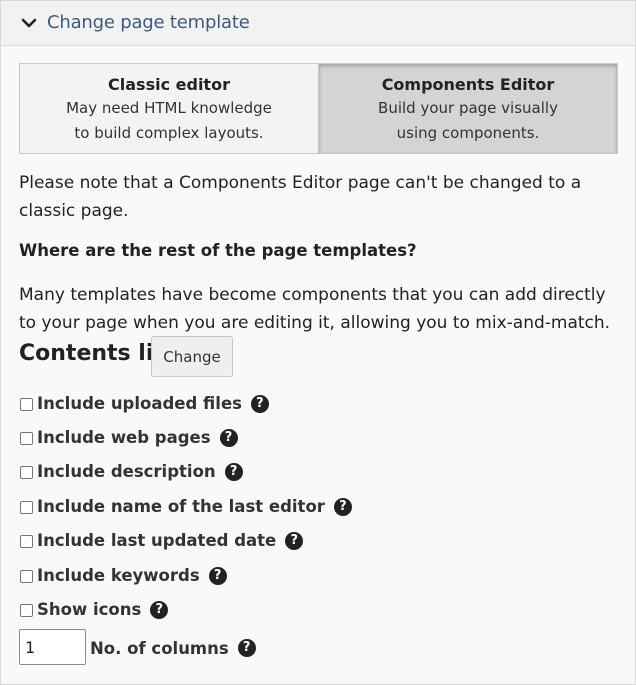 The image size is (636, 685). What do you see at coordinates (26, 507) in the screenshot?
I see `include-last-editor-checkbox` at bounding box center [26, 507].